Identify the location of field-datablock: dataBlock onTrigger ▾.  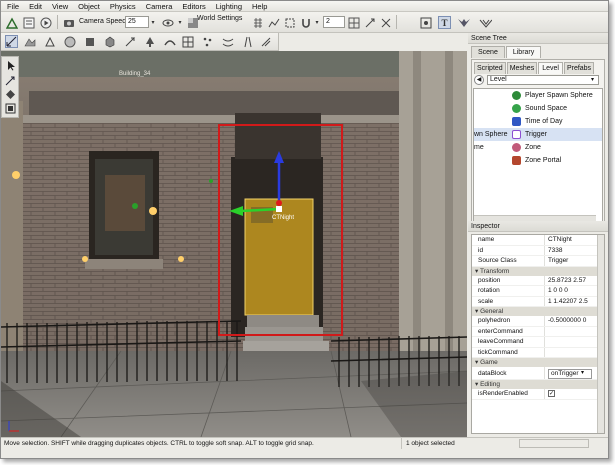
(538, 373).